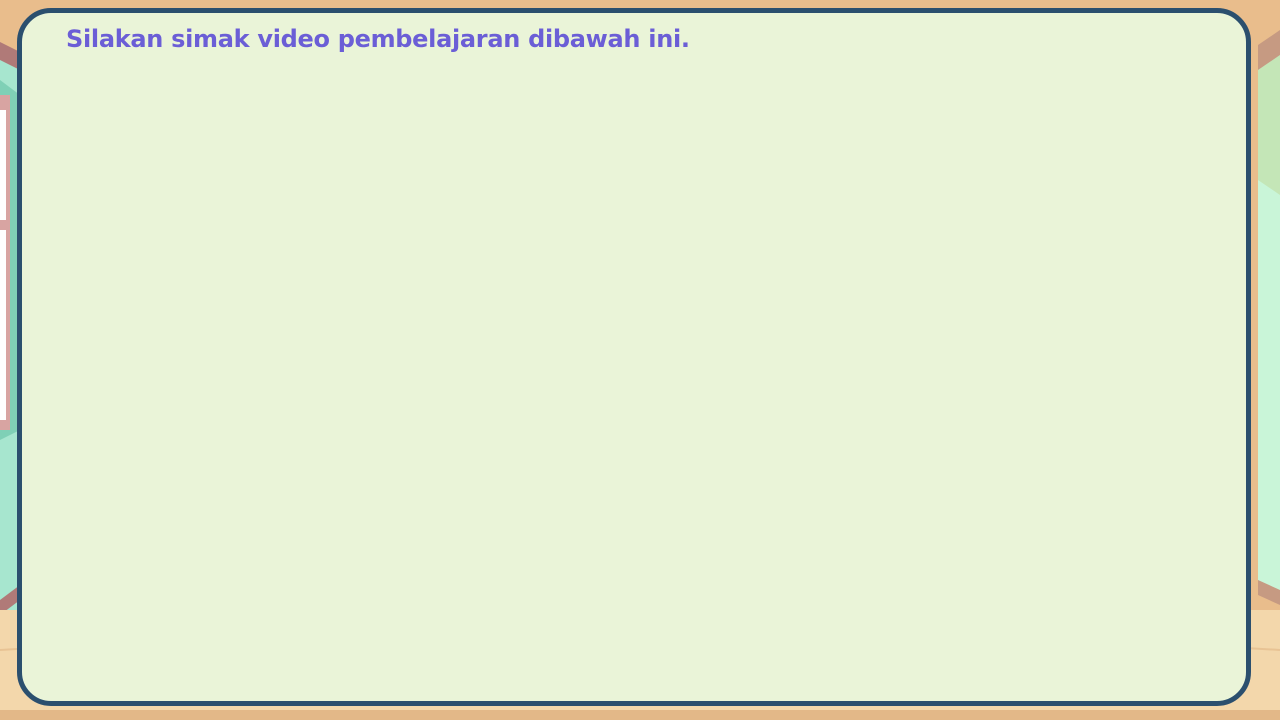 This screenshot has width=1280, height=720. What do you see at coordinates (1269, 125) in the screenshot?
I see `right-wall-upper` at bounding box center [1269, 125].